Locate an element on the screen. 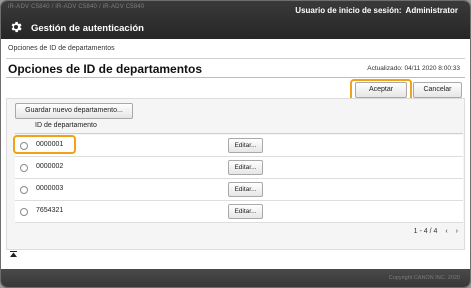 The image size is (471, 288). updated-timestamp: Actualizado: 04/11 2020 8:00:33 is located at coordinates (413, 68).